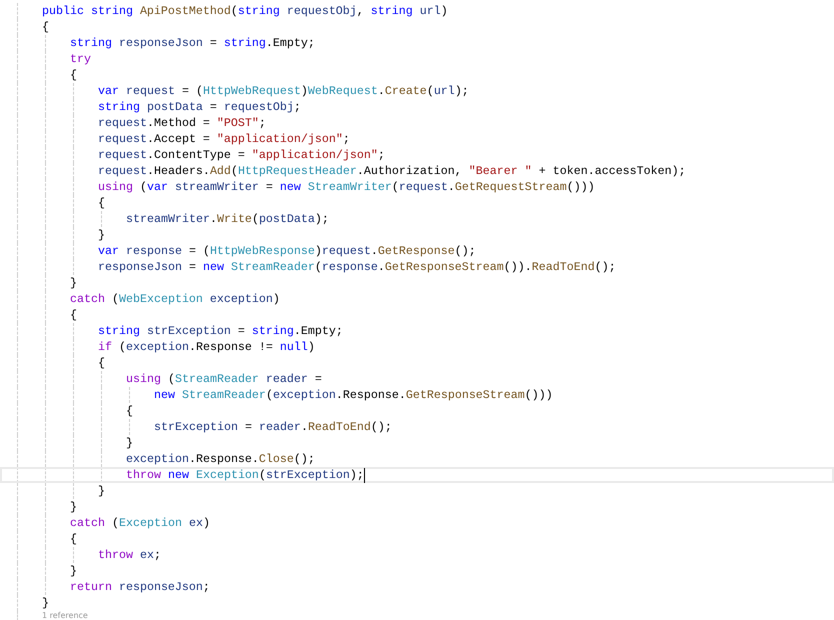 This screenshot has height=620, width=834. Describe the element at coordinates (80, 59) in the screenshot. I see `code-line: try` at that location.